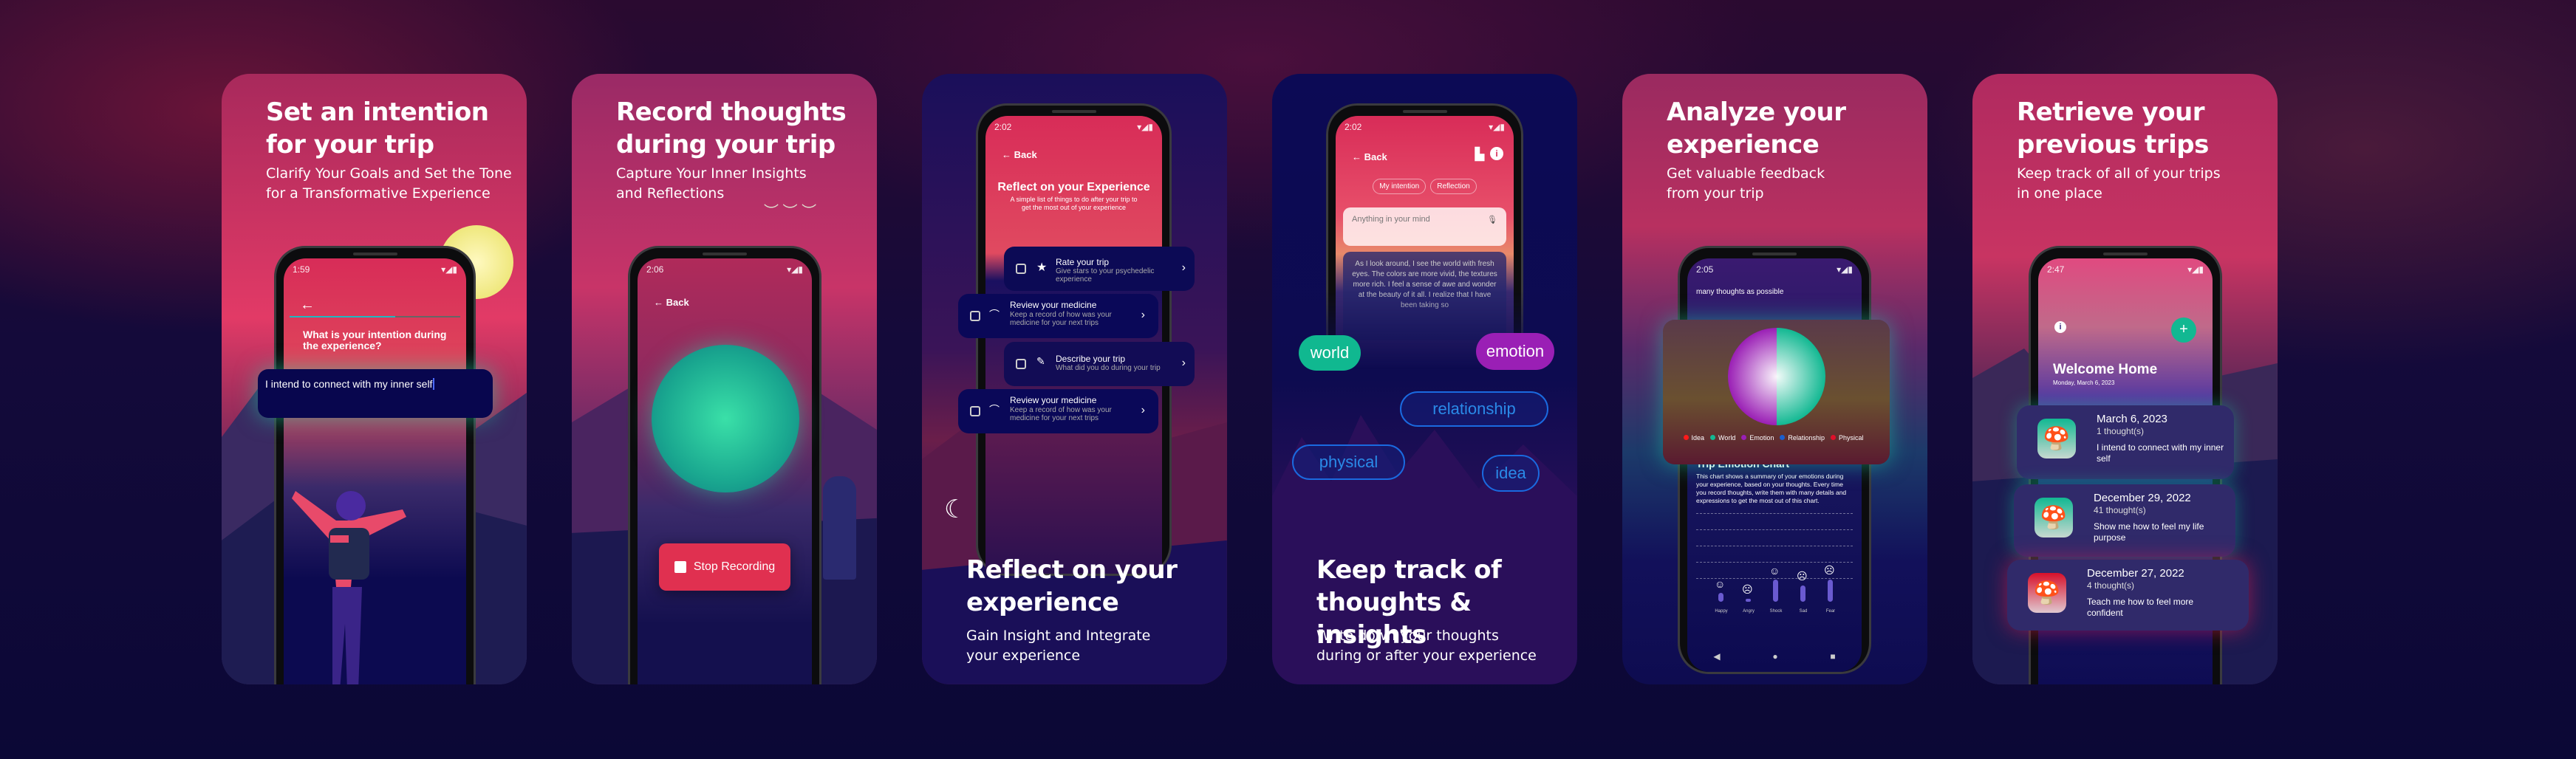  Describe the element at coordinates (791, 212) in the screenshot. I see `birds-illustration: ︶ ︶ ︶` at that location.